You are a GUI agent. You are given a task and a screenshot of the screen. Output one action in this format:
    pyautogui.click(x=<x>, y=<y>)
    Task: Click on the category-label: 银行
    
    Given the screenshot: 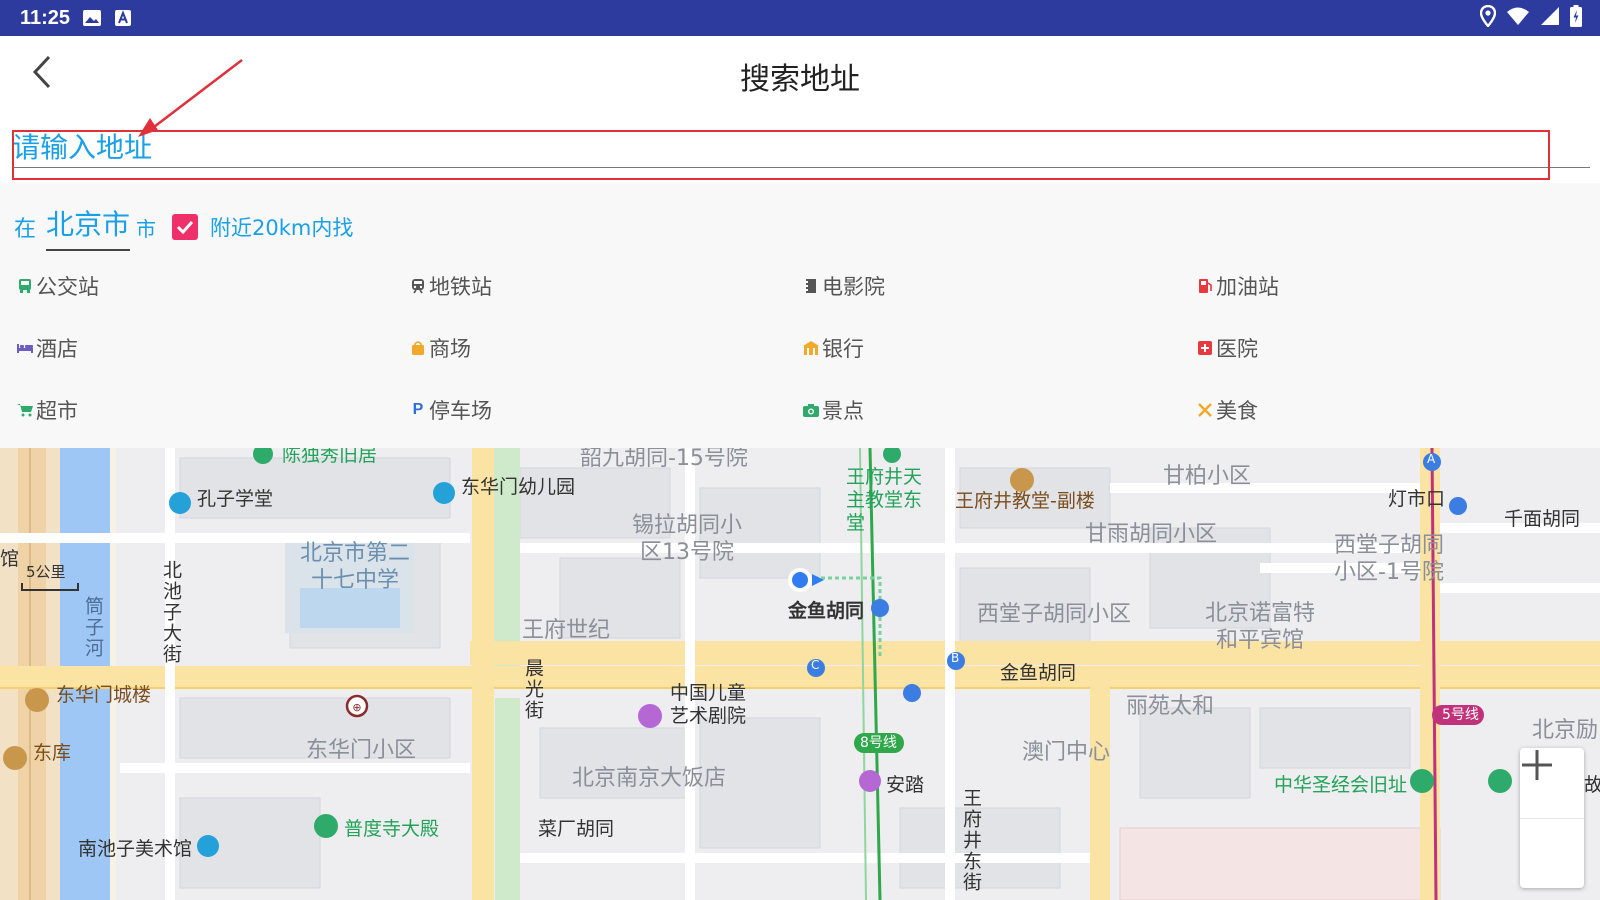 What is the action you would take?
    pyautogui.click(x=843, y=349)
    